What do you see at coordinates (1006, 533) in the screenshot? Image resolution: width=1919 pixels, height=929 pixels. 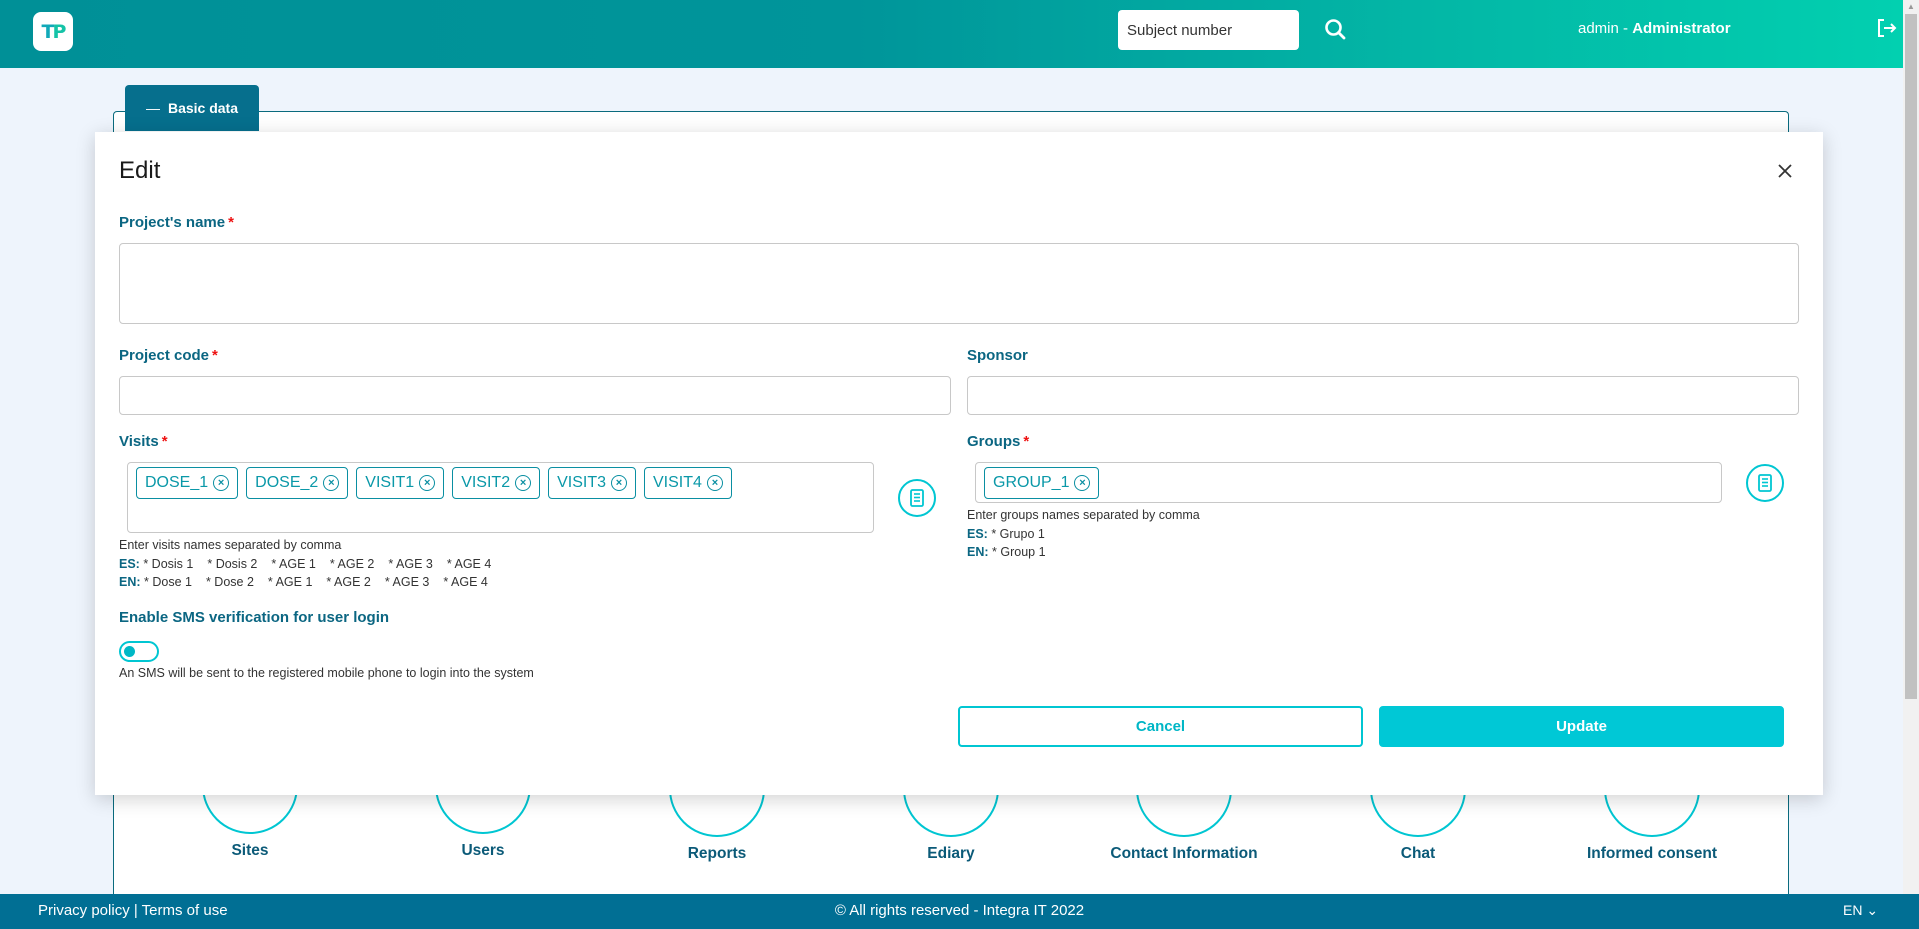 I see `groups-es-translations: ES: * Grupo 1` at bounding box center [1006, 533].